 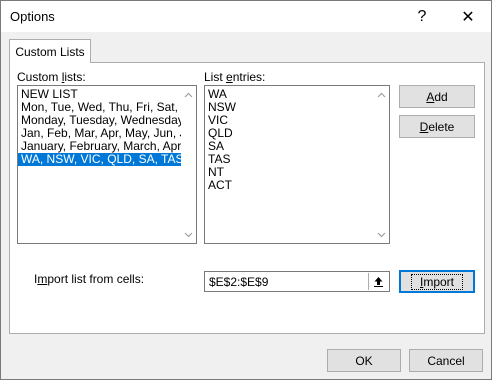 I want to click on close-button: ✕, so click(x=468, y=16).